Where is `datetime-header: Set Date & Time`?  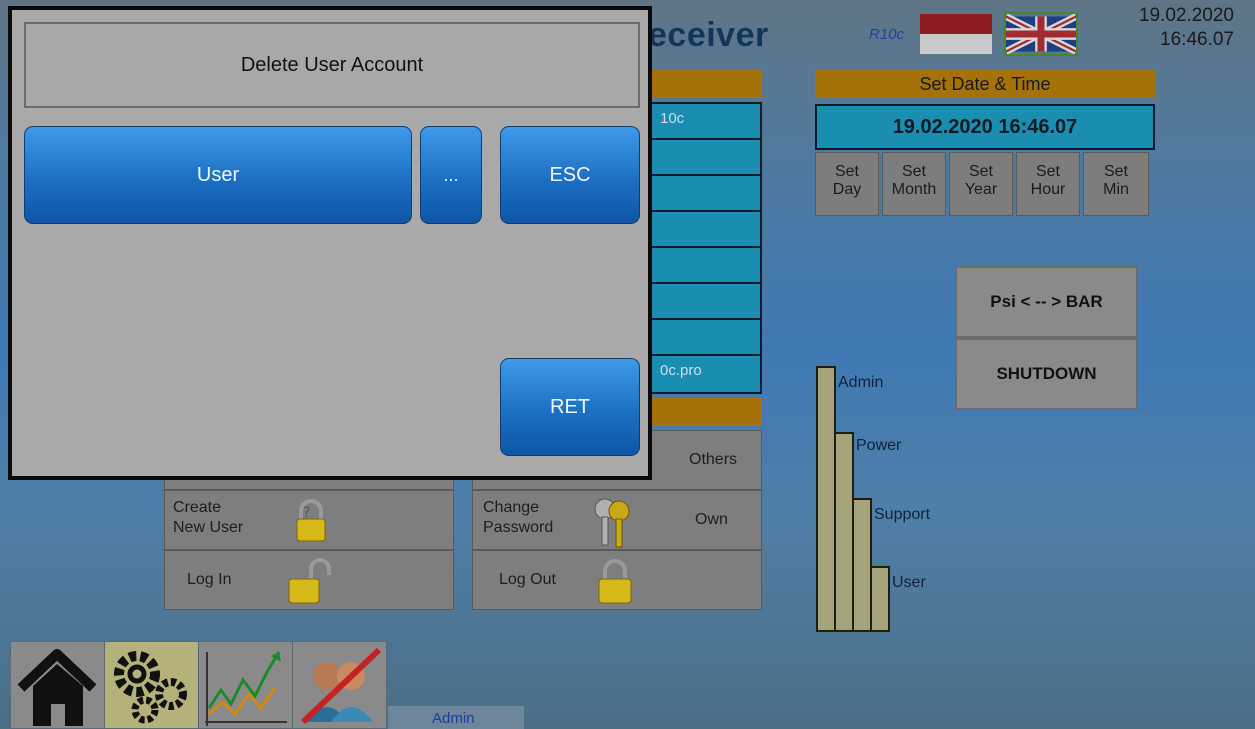
datetime-header: Set Date & Time is located at coordinates (985, 84).